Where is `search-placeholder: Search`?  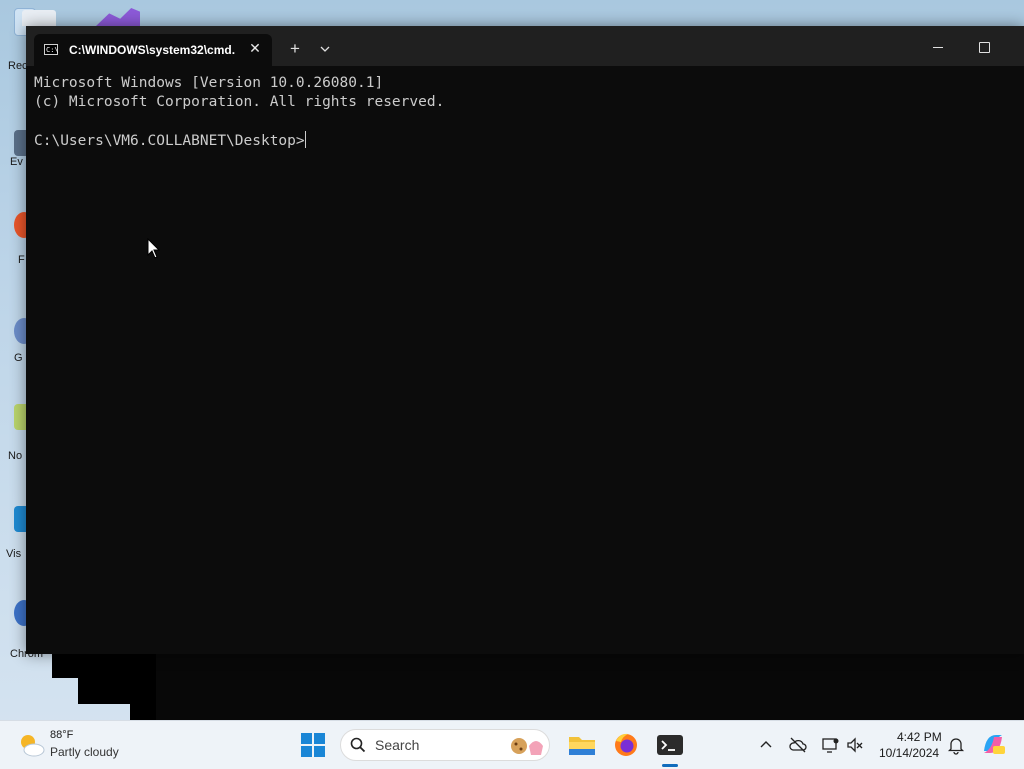
search-placeholder: Search is located at coordinates (397, 745).